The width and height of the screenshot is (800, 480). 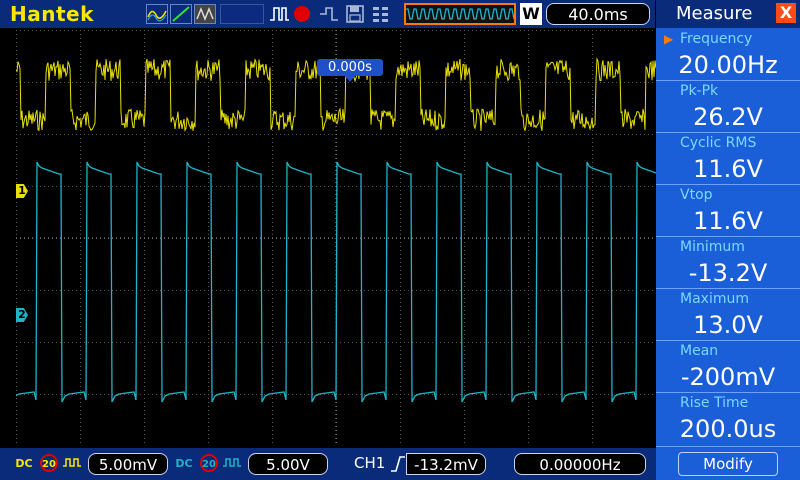 What do you see at coordinates (598, 14) in the screenshot?
I see `timebase-readout: 40.0ms` at bounding box center [598, 14].